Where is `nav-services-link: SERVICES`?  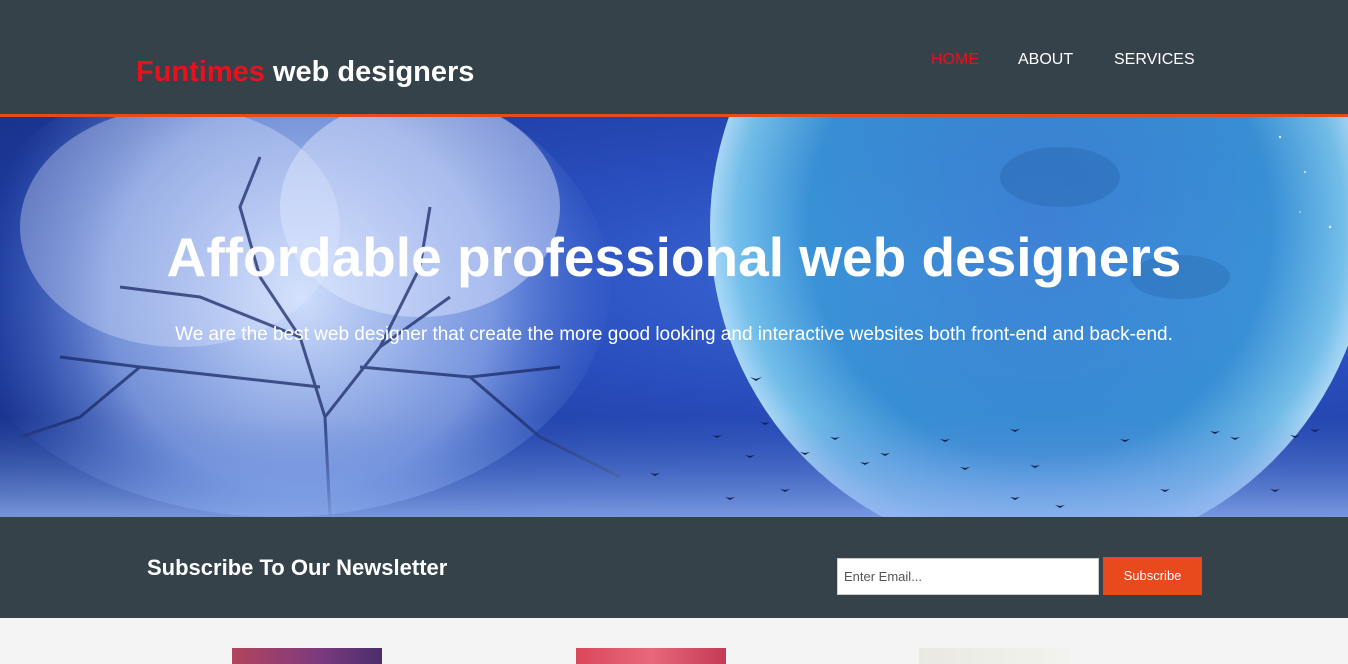
nav-services-link: SERVICES is located at coordinates (1154, 60).